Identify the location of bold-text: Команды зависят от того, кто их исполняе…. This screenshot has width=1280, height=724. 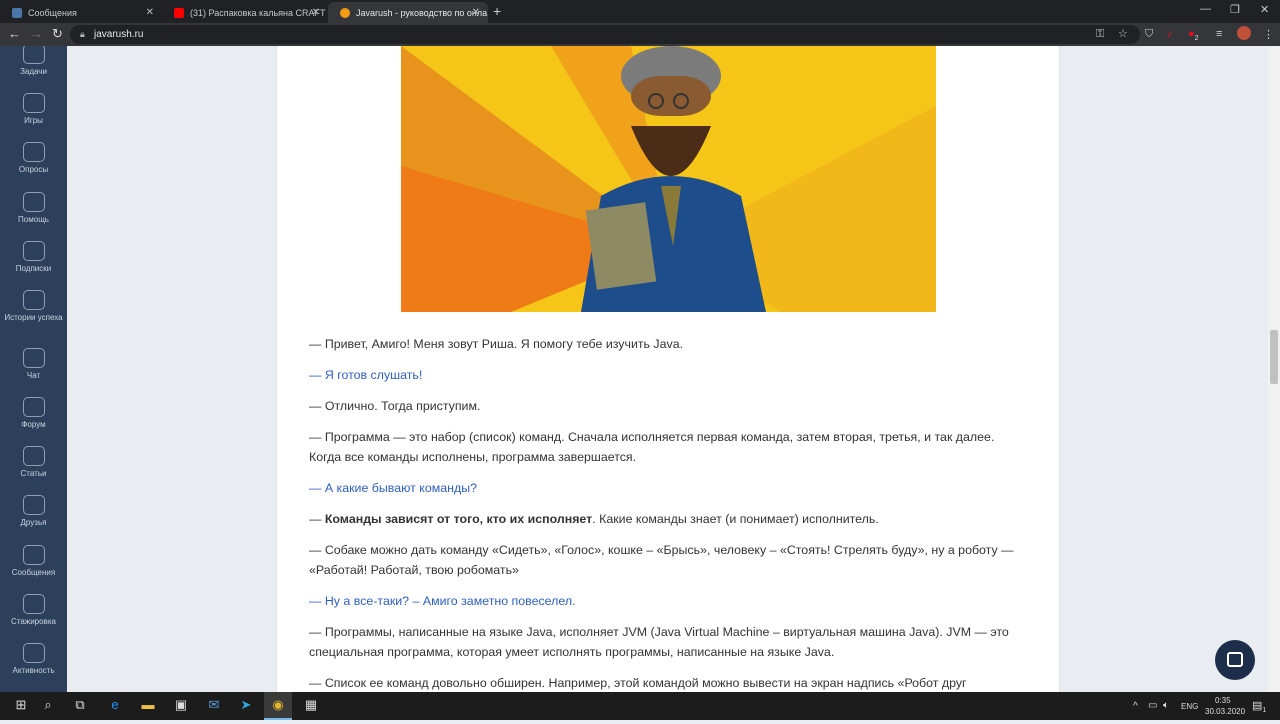
(458, 519).